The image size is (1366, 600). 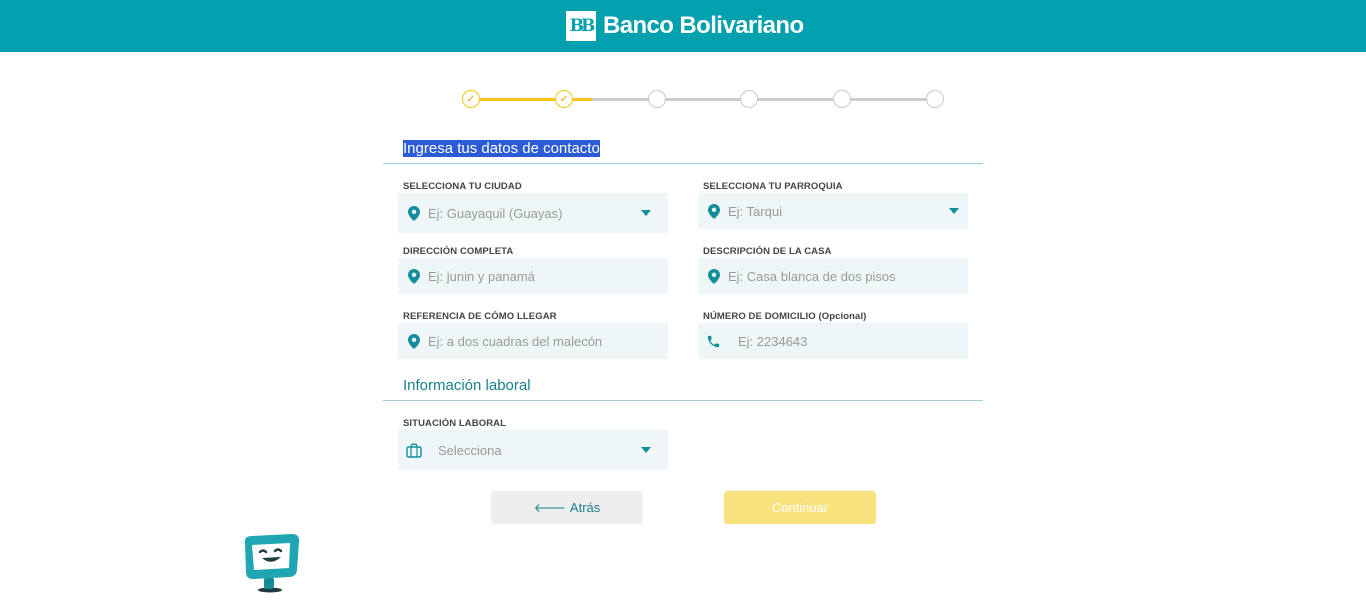 I want to click on progress-stepper: ✓ ✓, so click(x=703, y=99).